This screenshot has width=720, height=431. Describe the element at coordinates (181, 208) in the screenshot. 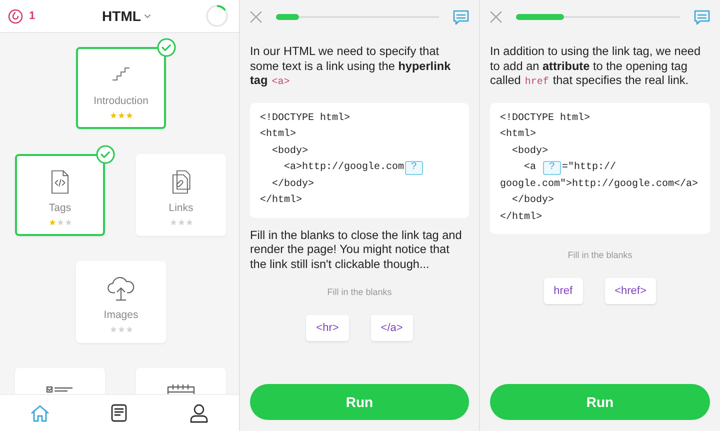

I see `lesson-title: Links` at that location.